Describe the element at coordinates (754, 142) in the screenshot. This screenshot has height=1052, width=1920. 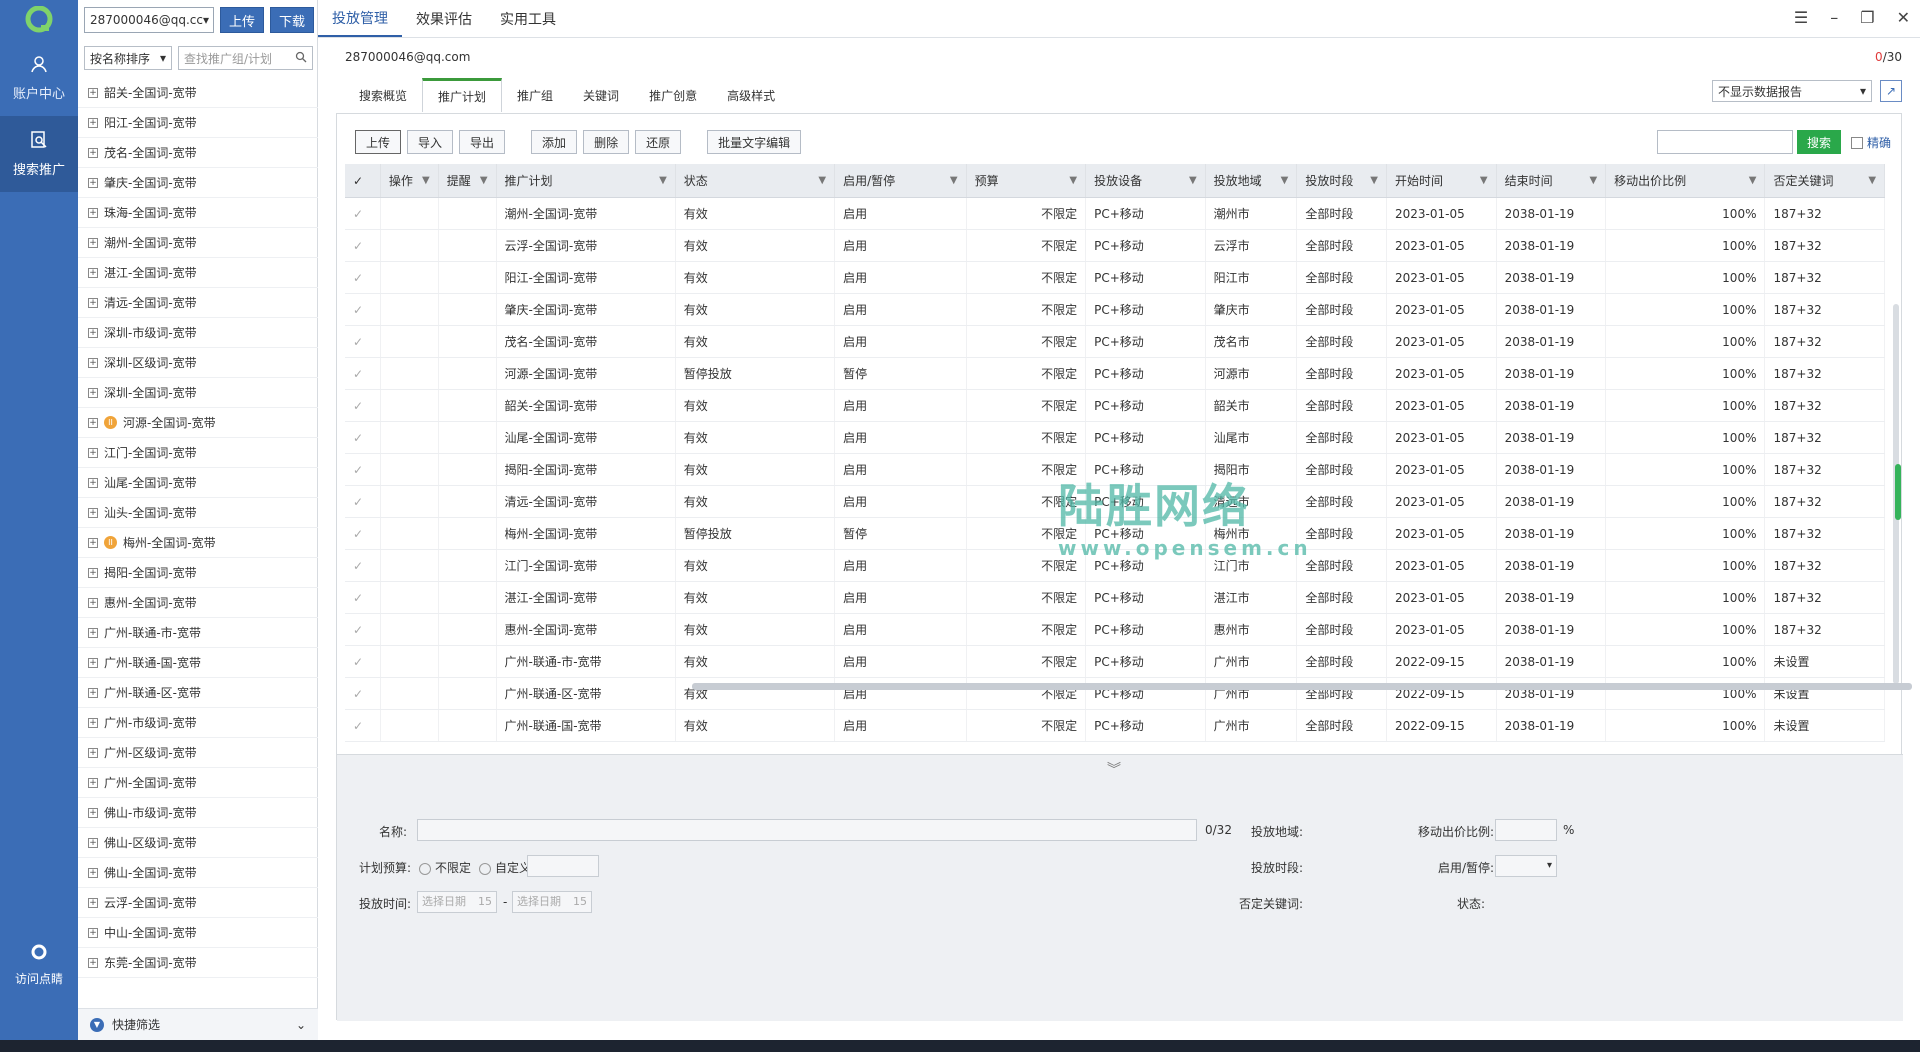
I see `toolbar-button: 批量文字编辑` at that location.